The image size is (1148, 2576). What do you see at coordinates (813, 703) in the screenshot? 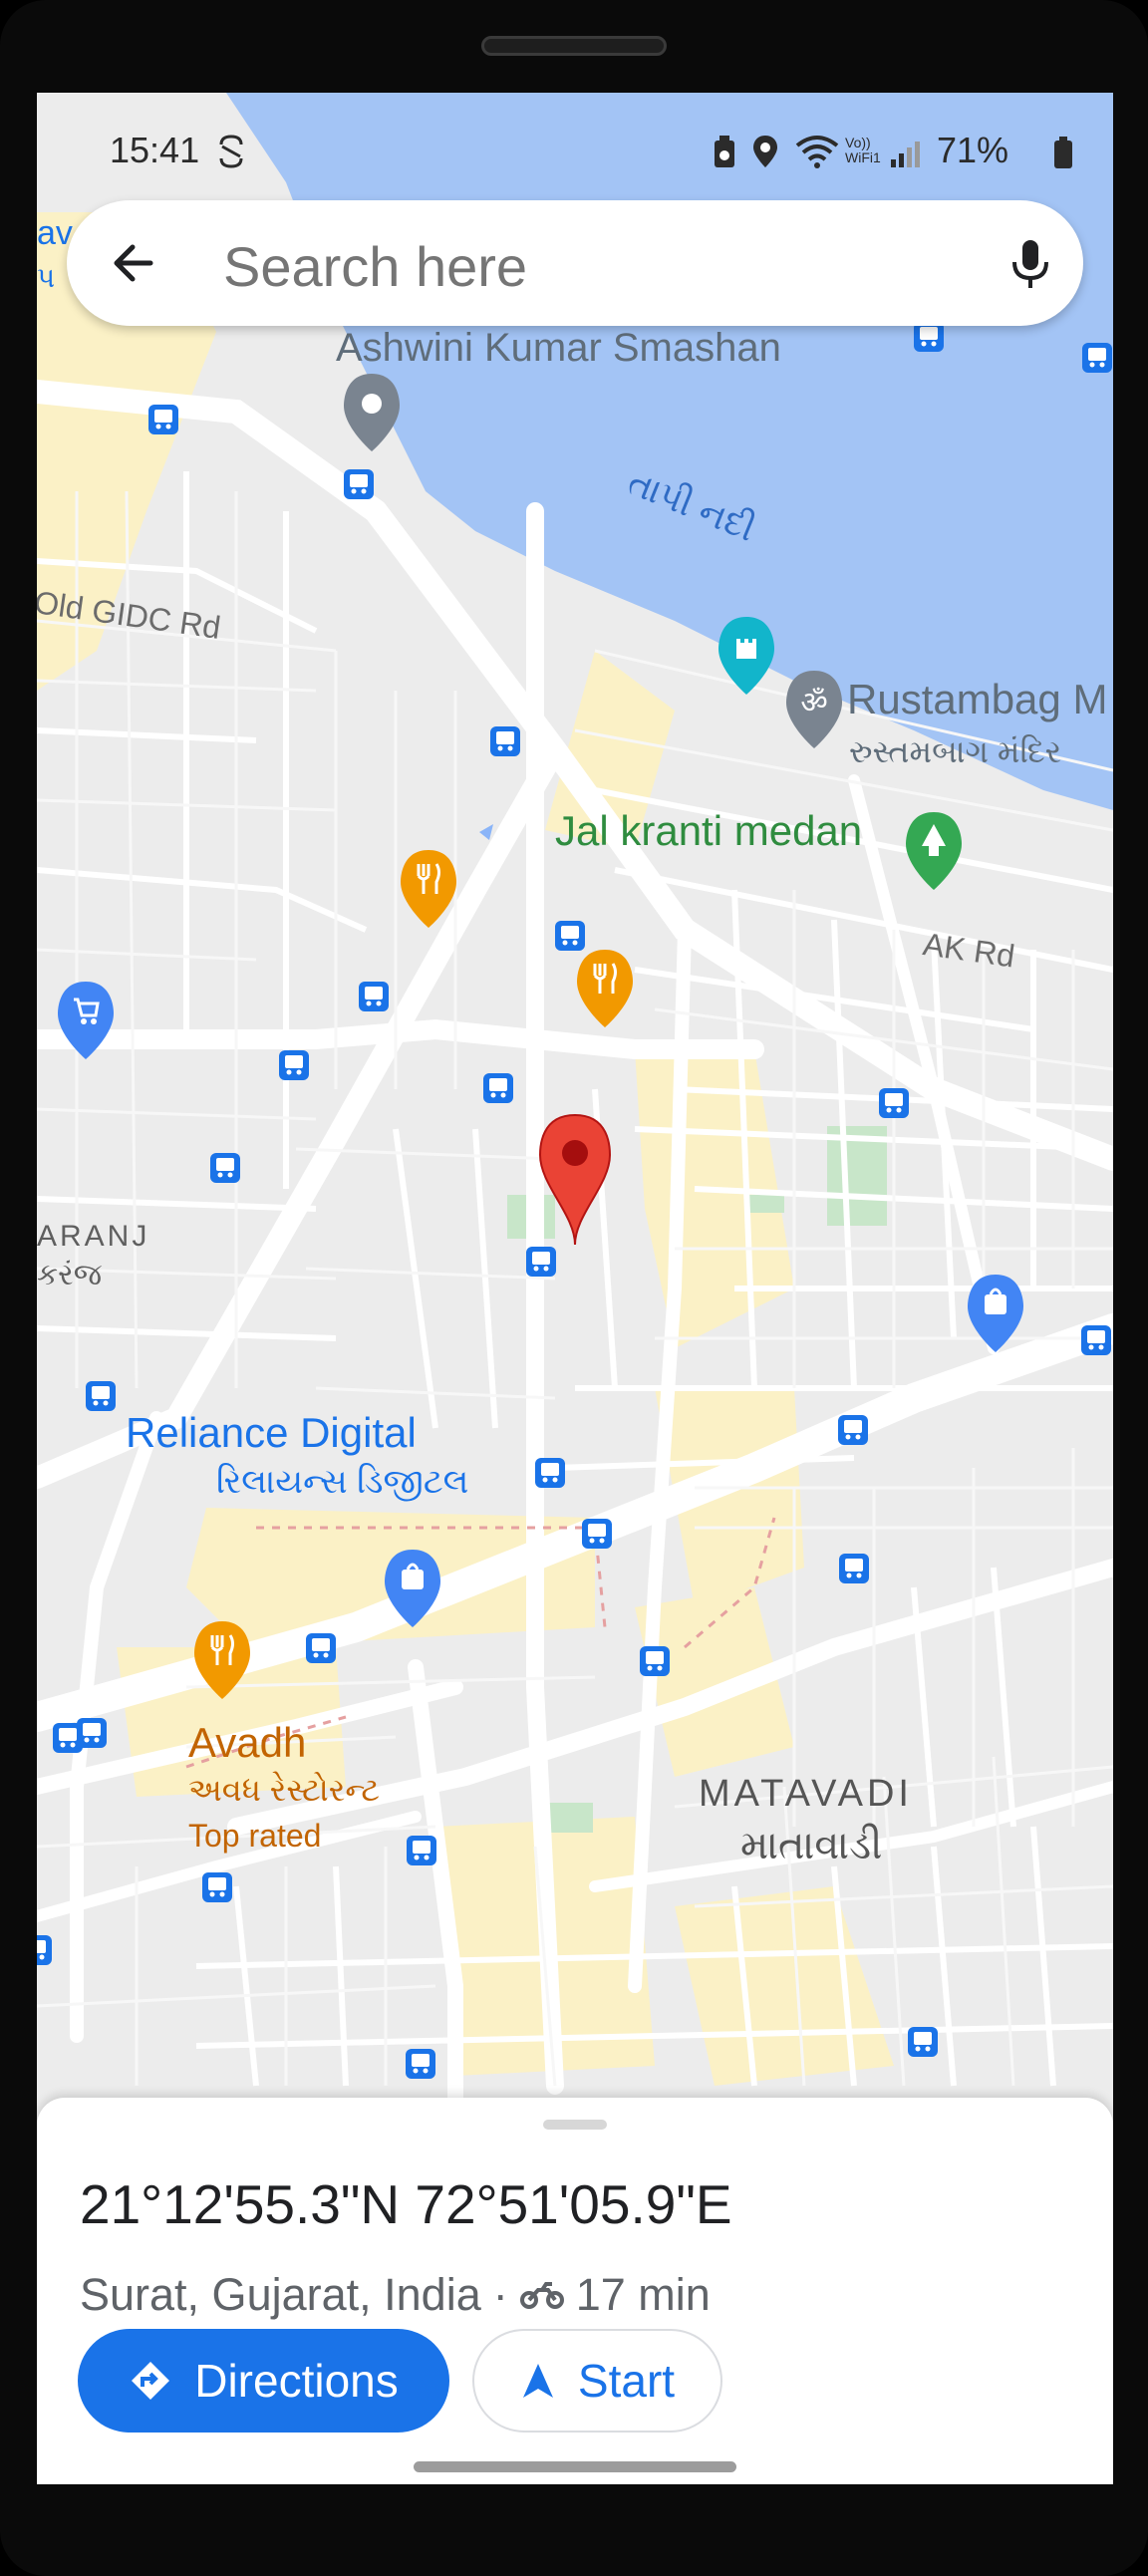
I see `svg-text: ॐ` at bounding box center [813, 703].